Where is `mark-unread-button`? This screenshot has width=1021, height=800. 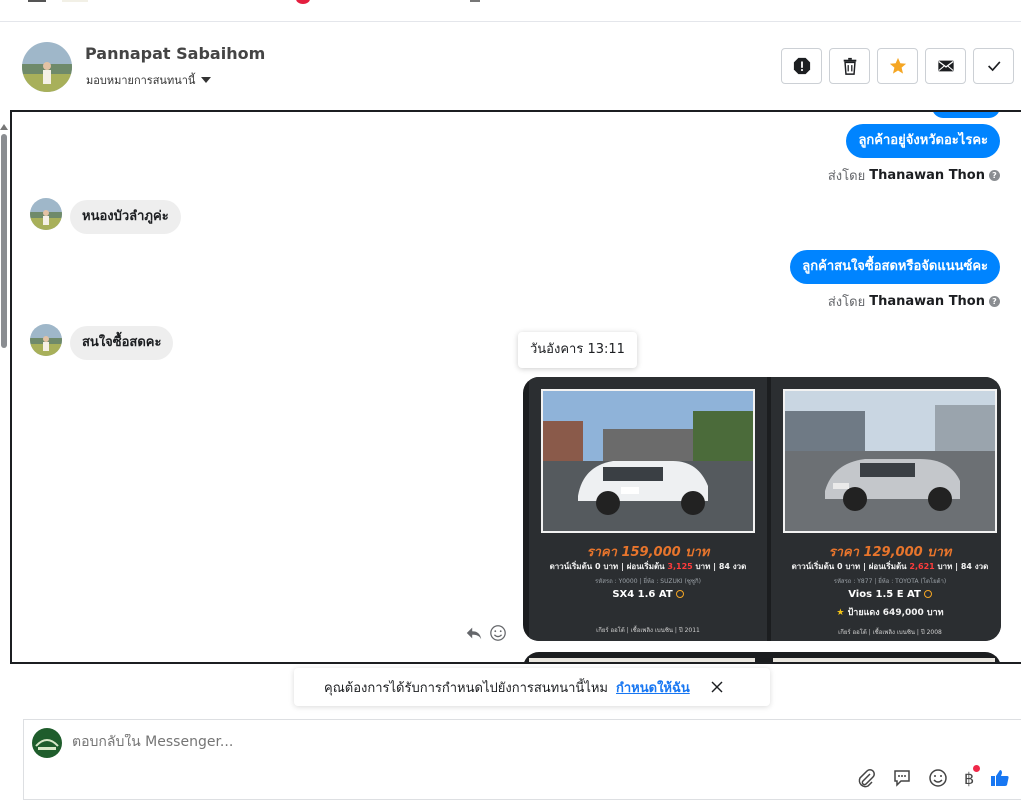
mark-unread-button is located at coordinates (945, 66).